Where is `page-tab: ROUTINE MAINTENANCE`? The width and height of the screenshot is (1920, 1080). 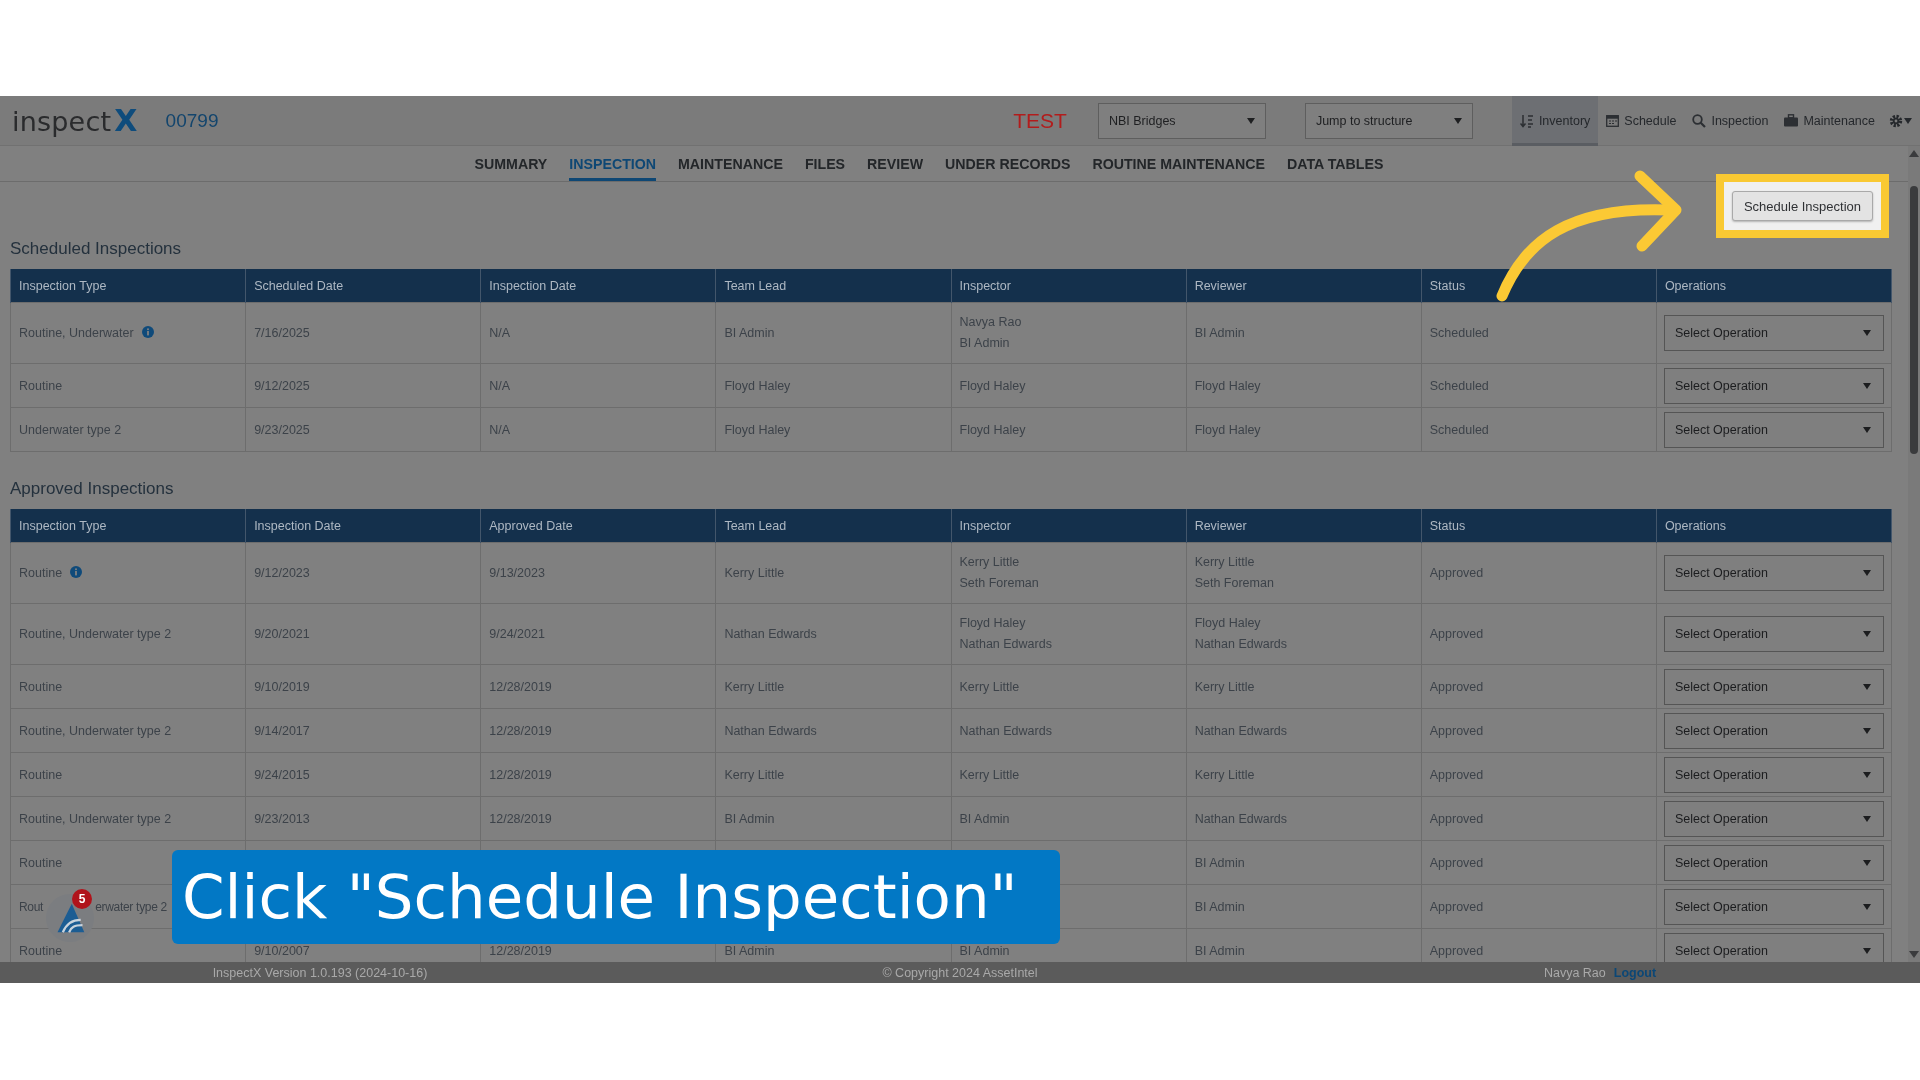 page-tab: ROUTINE MAINTENANCE is located at coordinates (1178, 163).